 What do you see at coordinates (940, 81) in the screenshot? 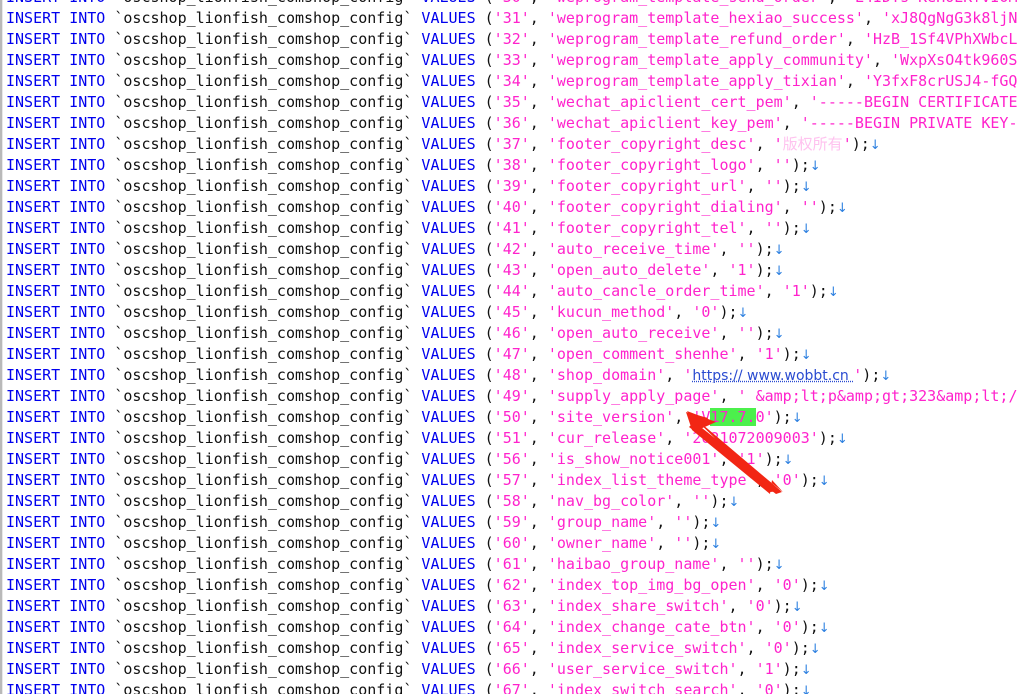
I see `sql-config-value: 'Y3fxF8crUSJ4-fGQuBunl-5oabAky5'` at bounding box center [940, 81].